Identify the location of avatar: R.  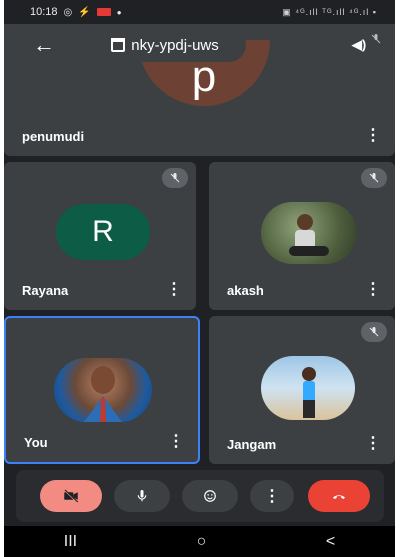
(103, 232).